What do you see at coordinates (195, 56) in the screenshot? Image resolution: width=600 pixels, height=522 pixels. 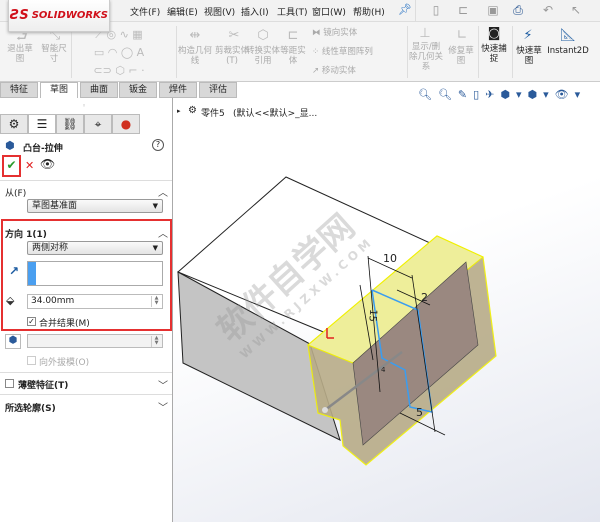 I see `construction-geometry-button: 构造几何线` at bounding box center [195, 56].